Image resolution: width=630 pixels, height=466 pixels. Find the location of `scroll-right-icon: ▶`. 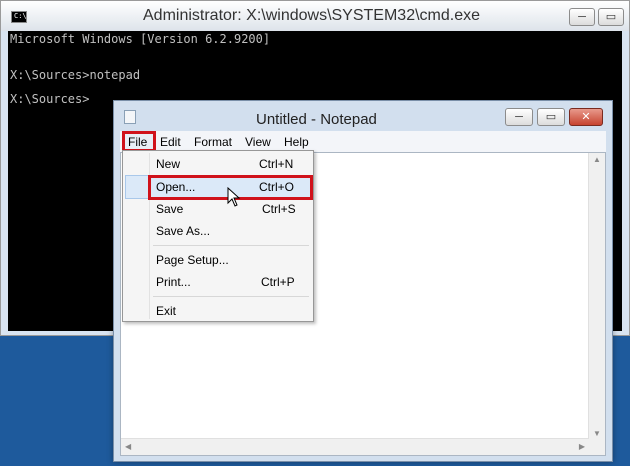

scroll-right-icon: ▶ is located at coordinates (582, 446).